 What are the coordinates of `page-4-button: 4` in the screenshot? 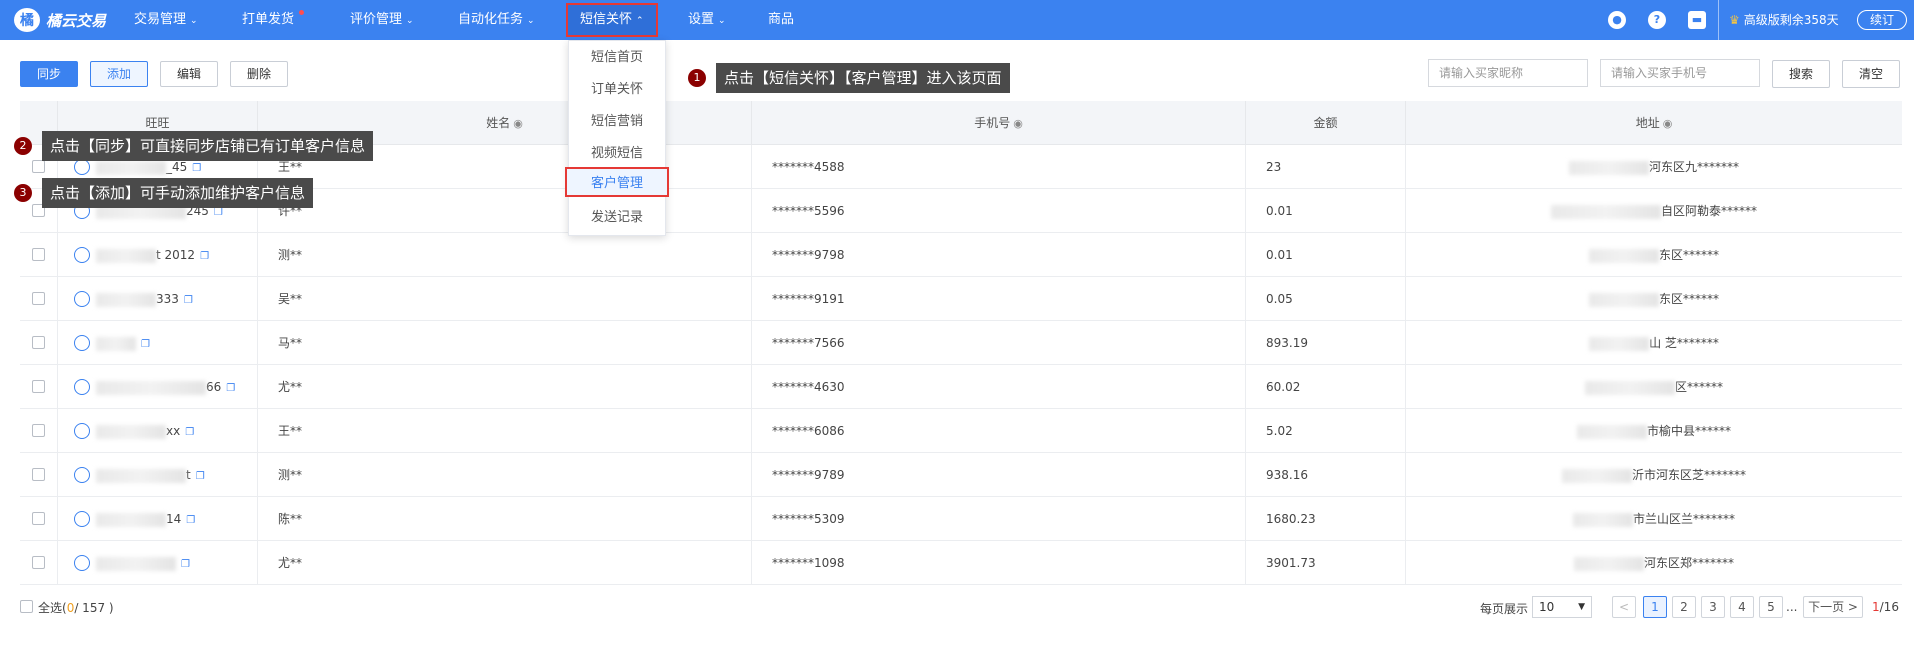 It's located at (1742, 607).